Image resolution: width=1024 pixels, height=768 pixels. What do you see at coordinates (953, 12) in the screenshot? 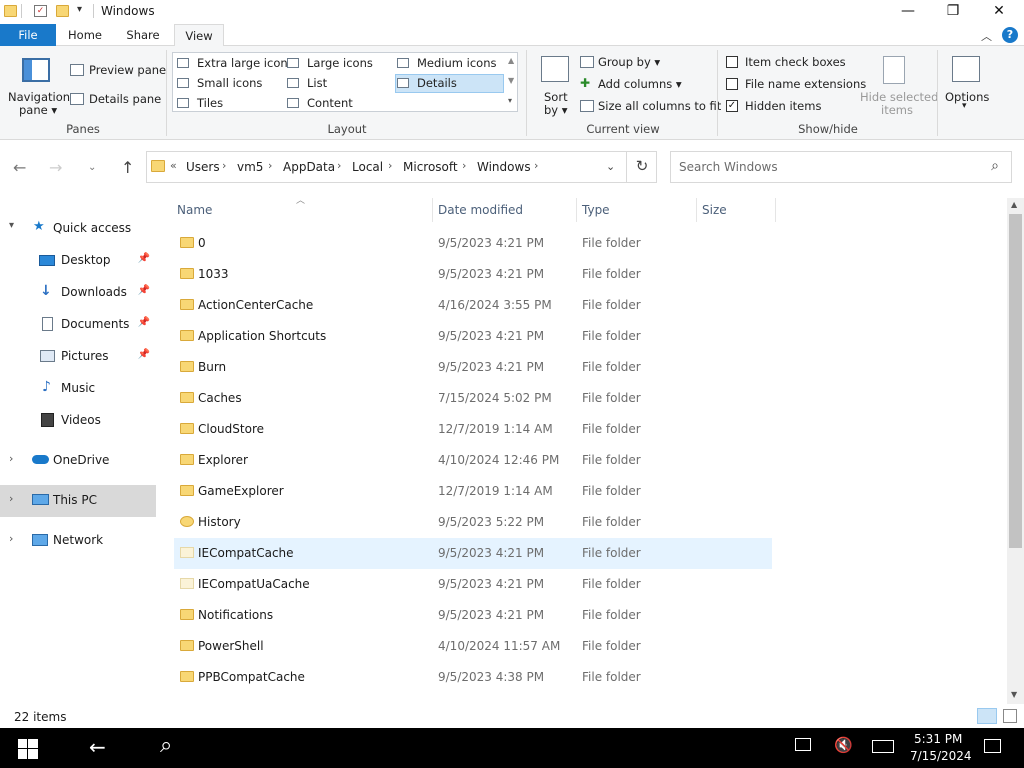
I see `restore-button: ❐` at bounding box center [953, 12].